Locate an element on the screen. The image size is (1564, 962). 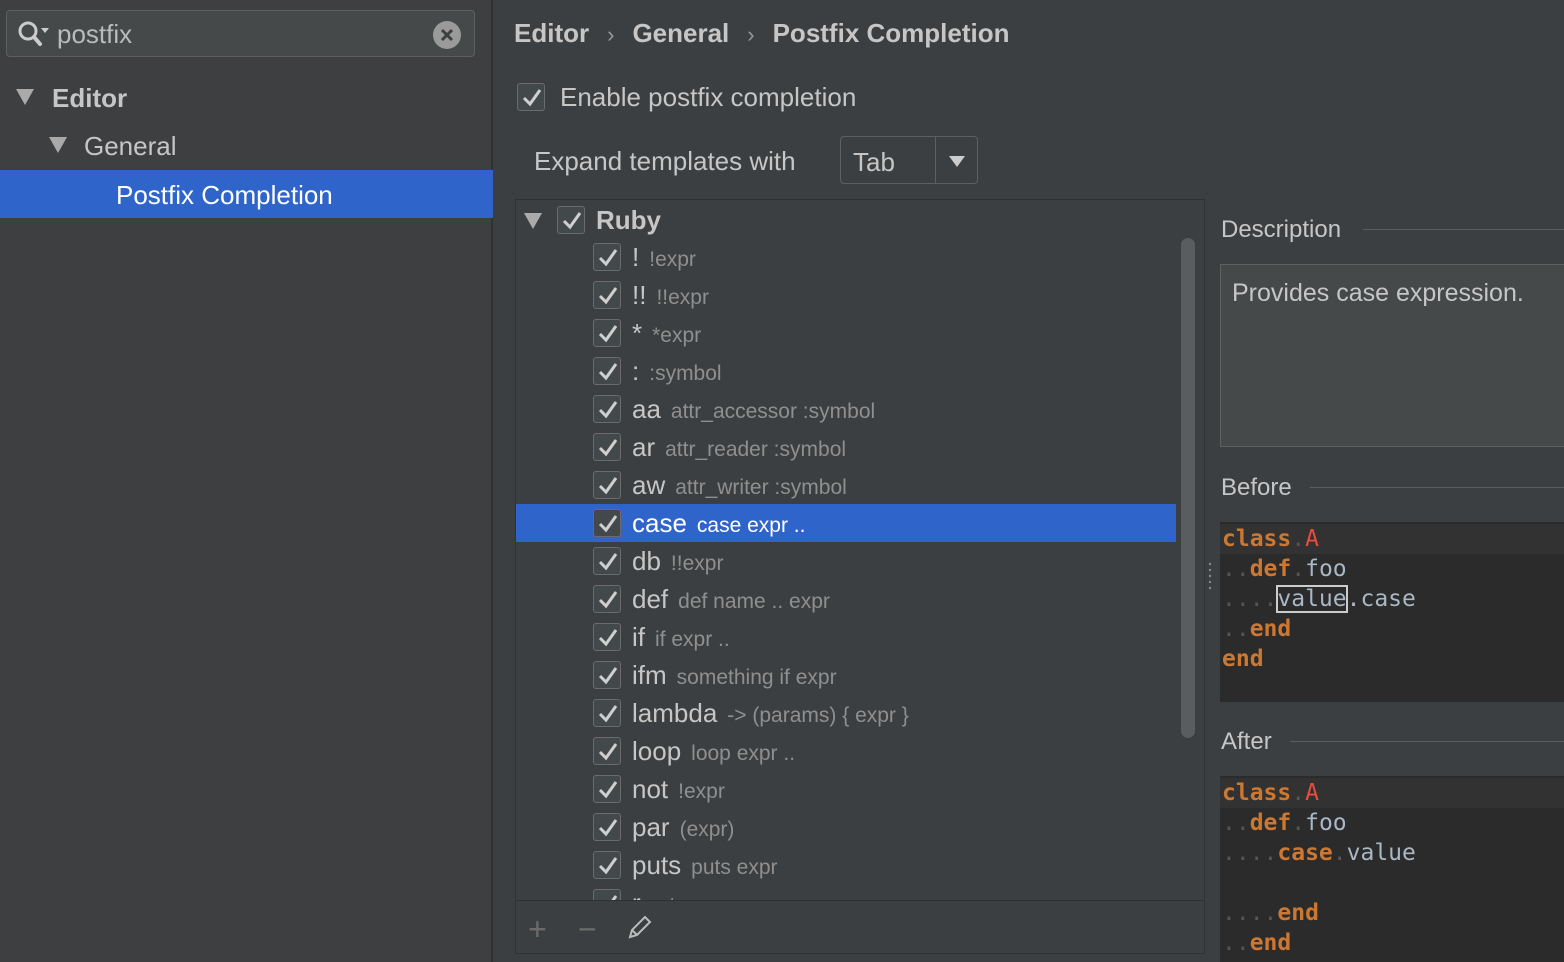
expand-templates-label: Expand templates with is located at coordinates (665, 161).